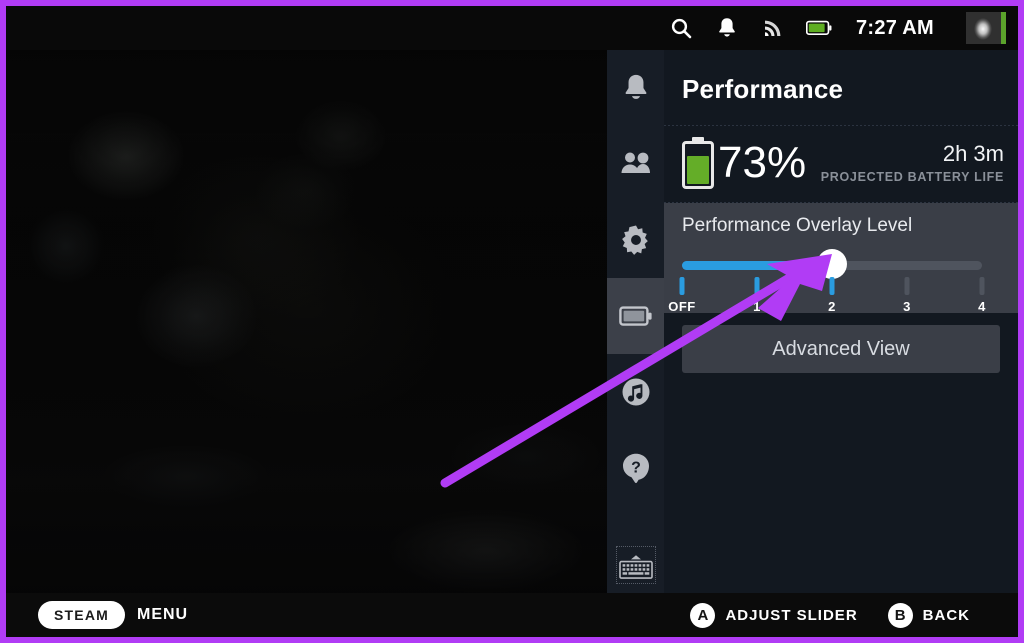  I want to click on gear-icon, so click(636, 240).